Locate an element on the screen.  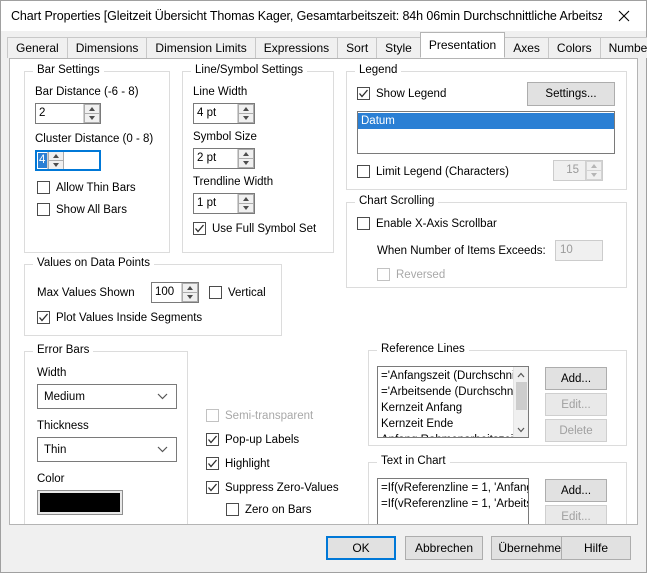
trendline-width-down-button is located at coordinates (246, 208).